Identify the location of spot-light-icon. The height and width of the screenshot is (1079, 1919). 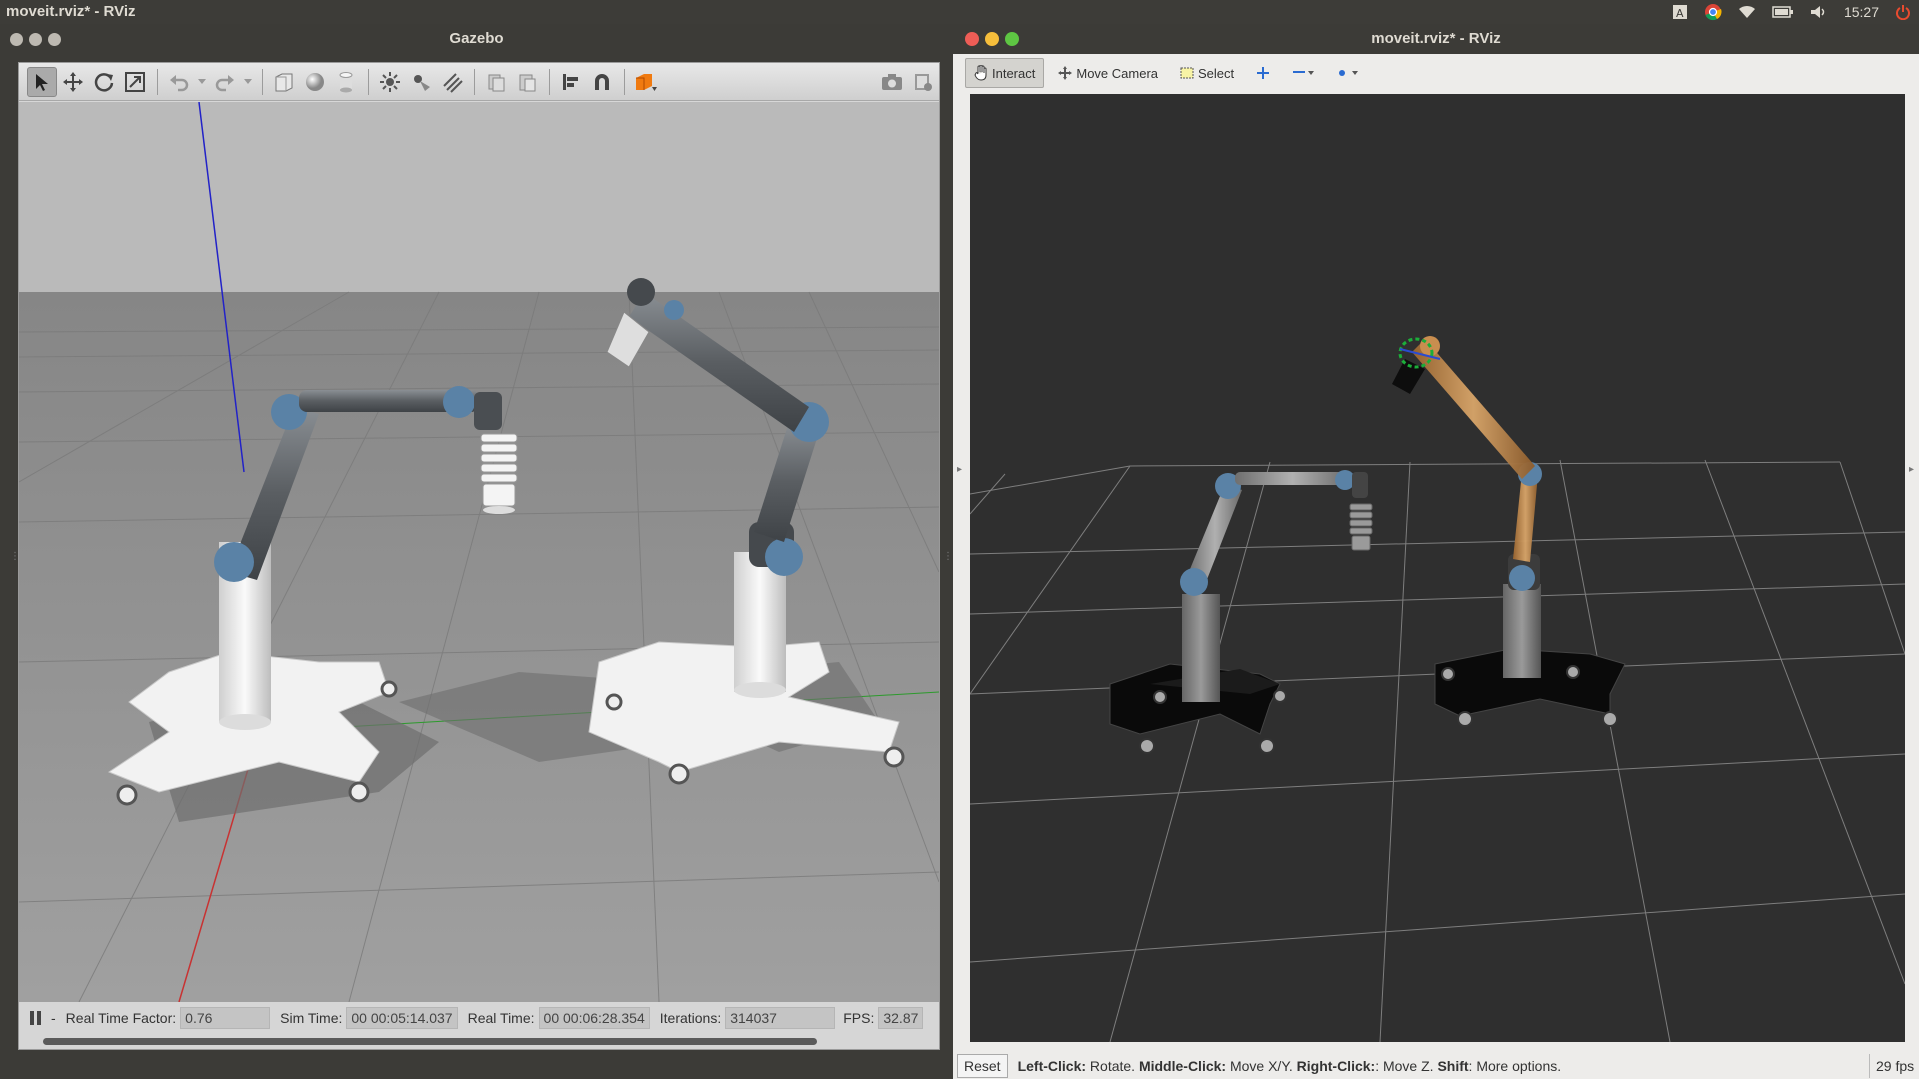
(421, 82).